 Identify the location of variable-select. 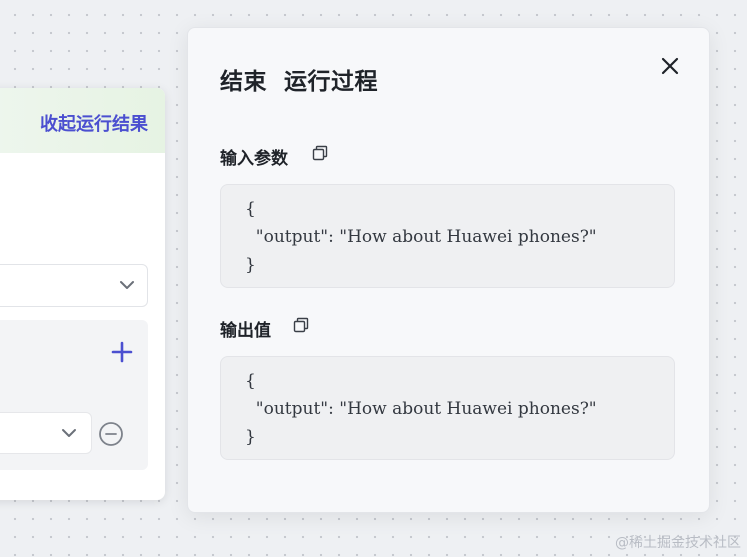
(46, 433).